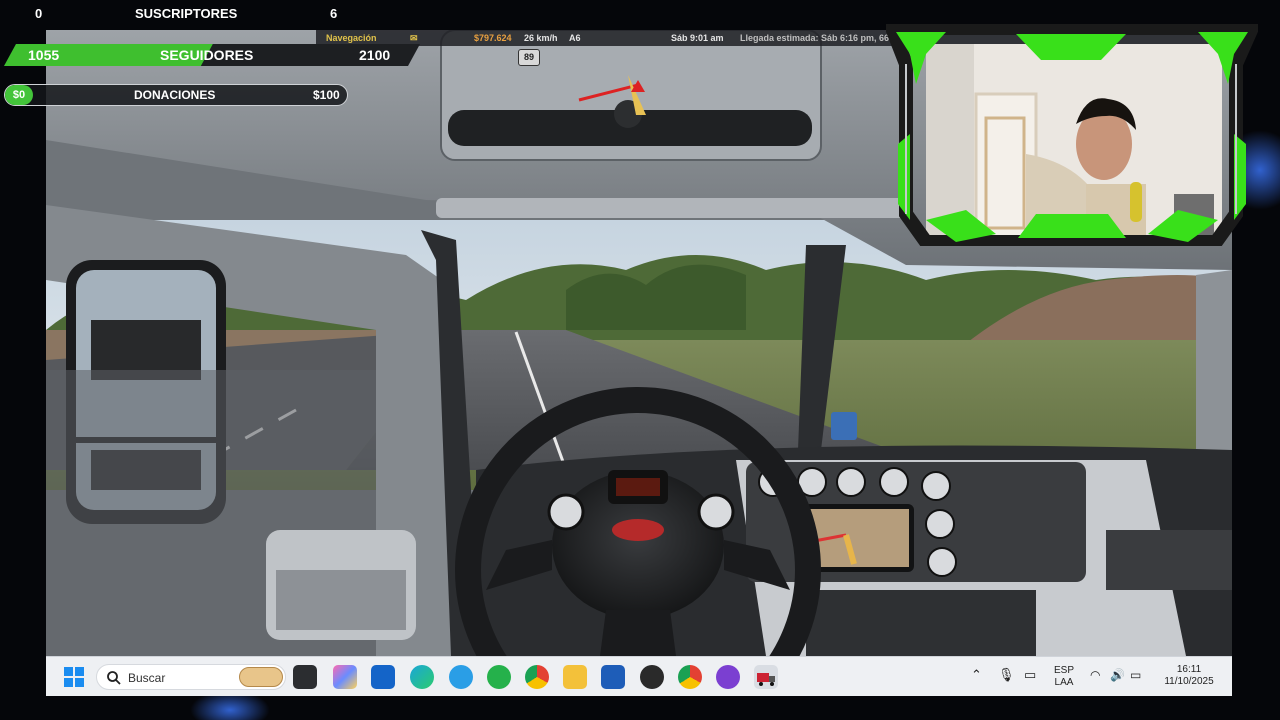 The height and width of the screenshot is (720, 1280). What do you see at coordinates (766, 677) in the screenshot?
I see `truck-game-icon` at bounding box center [766, 677].